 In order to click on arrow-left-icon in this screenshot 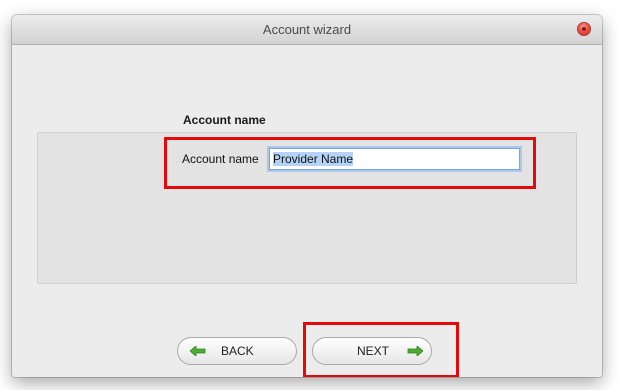, I will do `click(198, 351)`.